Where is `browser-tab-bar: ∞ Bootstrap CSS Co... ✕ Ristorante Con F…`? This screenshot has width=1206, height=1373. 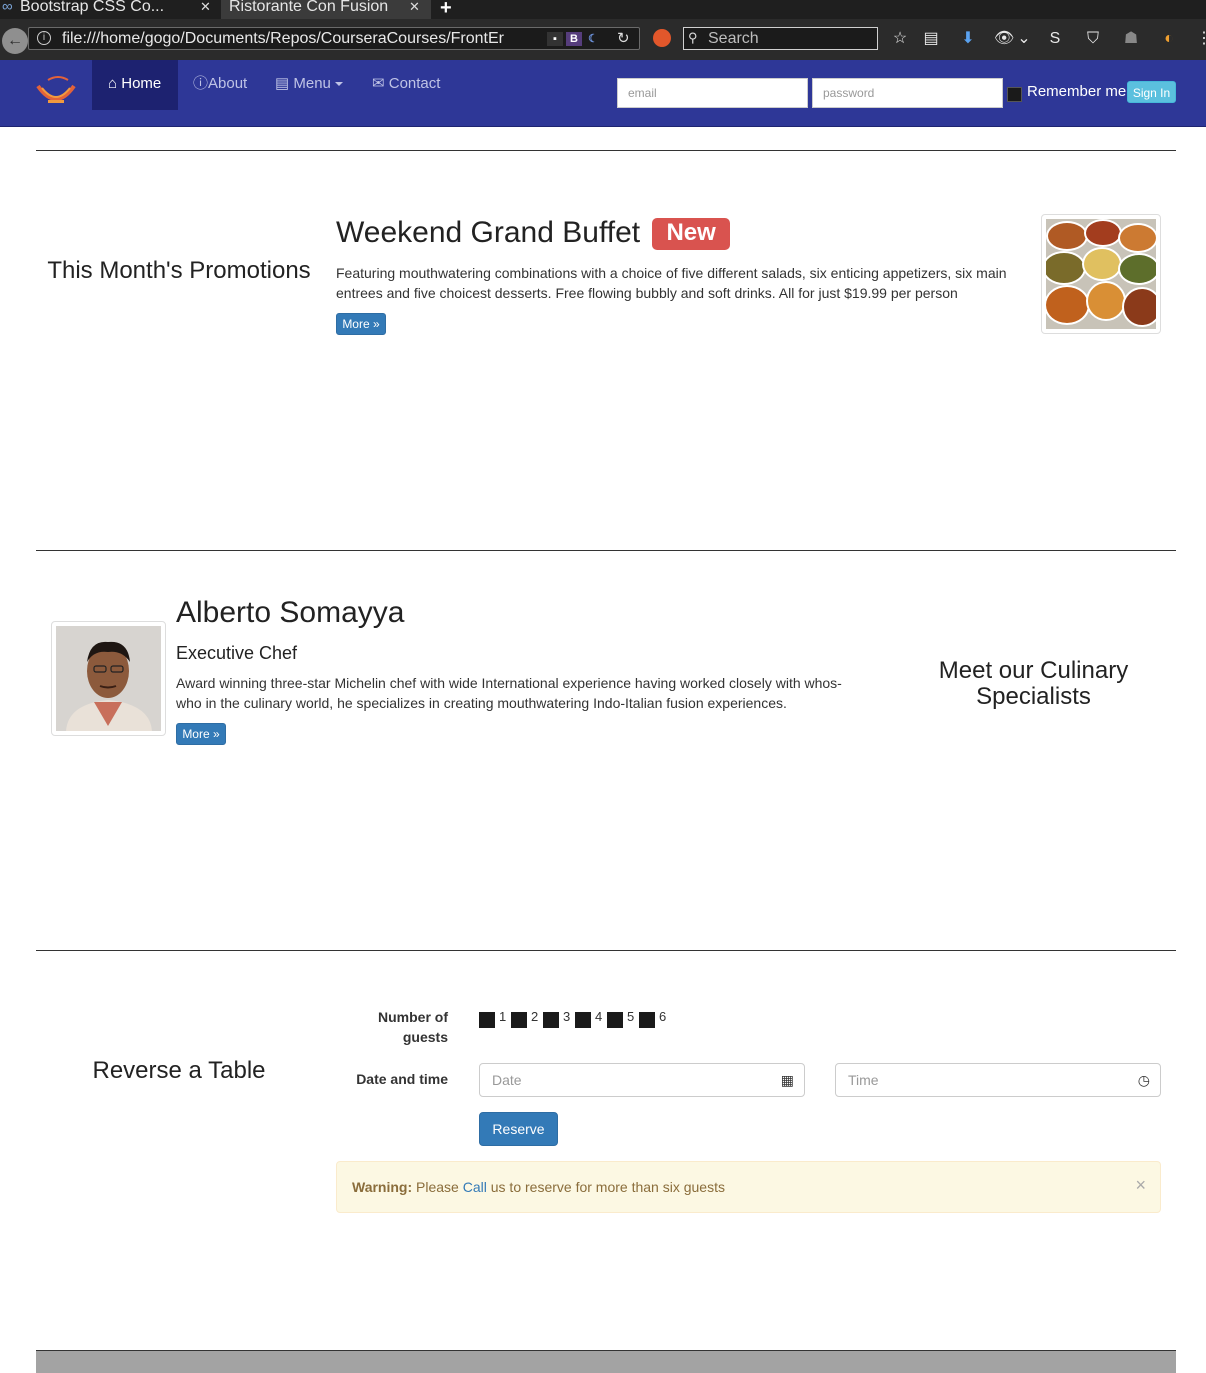
browser-tab-bar: ∞ Bootstrap CSS Co... ✕ Ristorante Con F… is located at coordinates (603, 9).